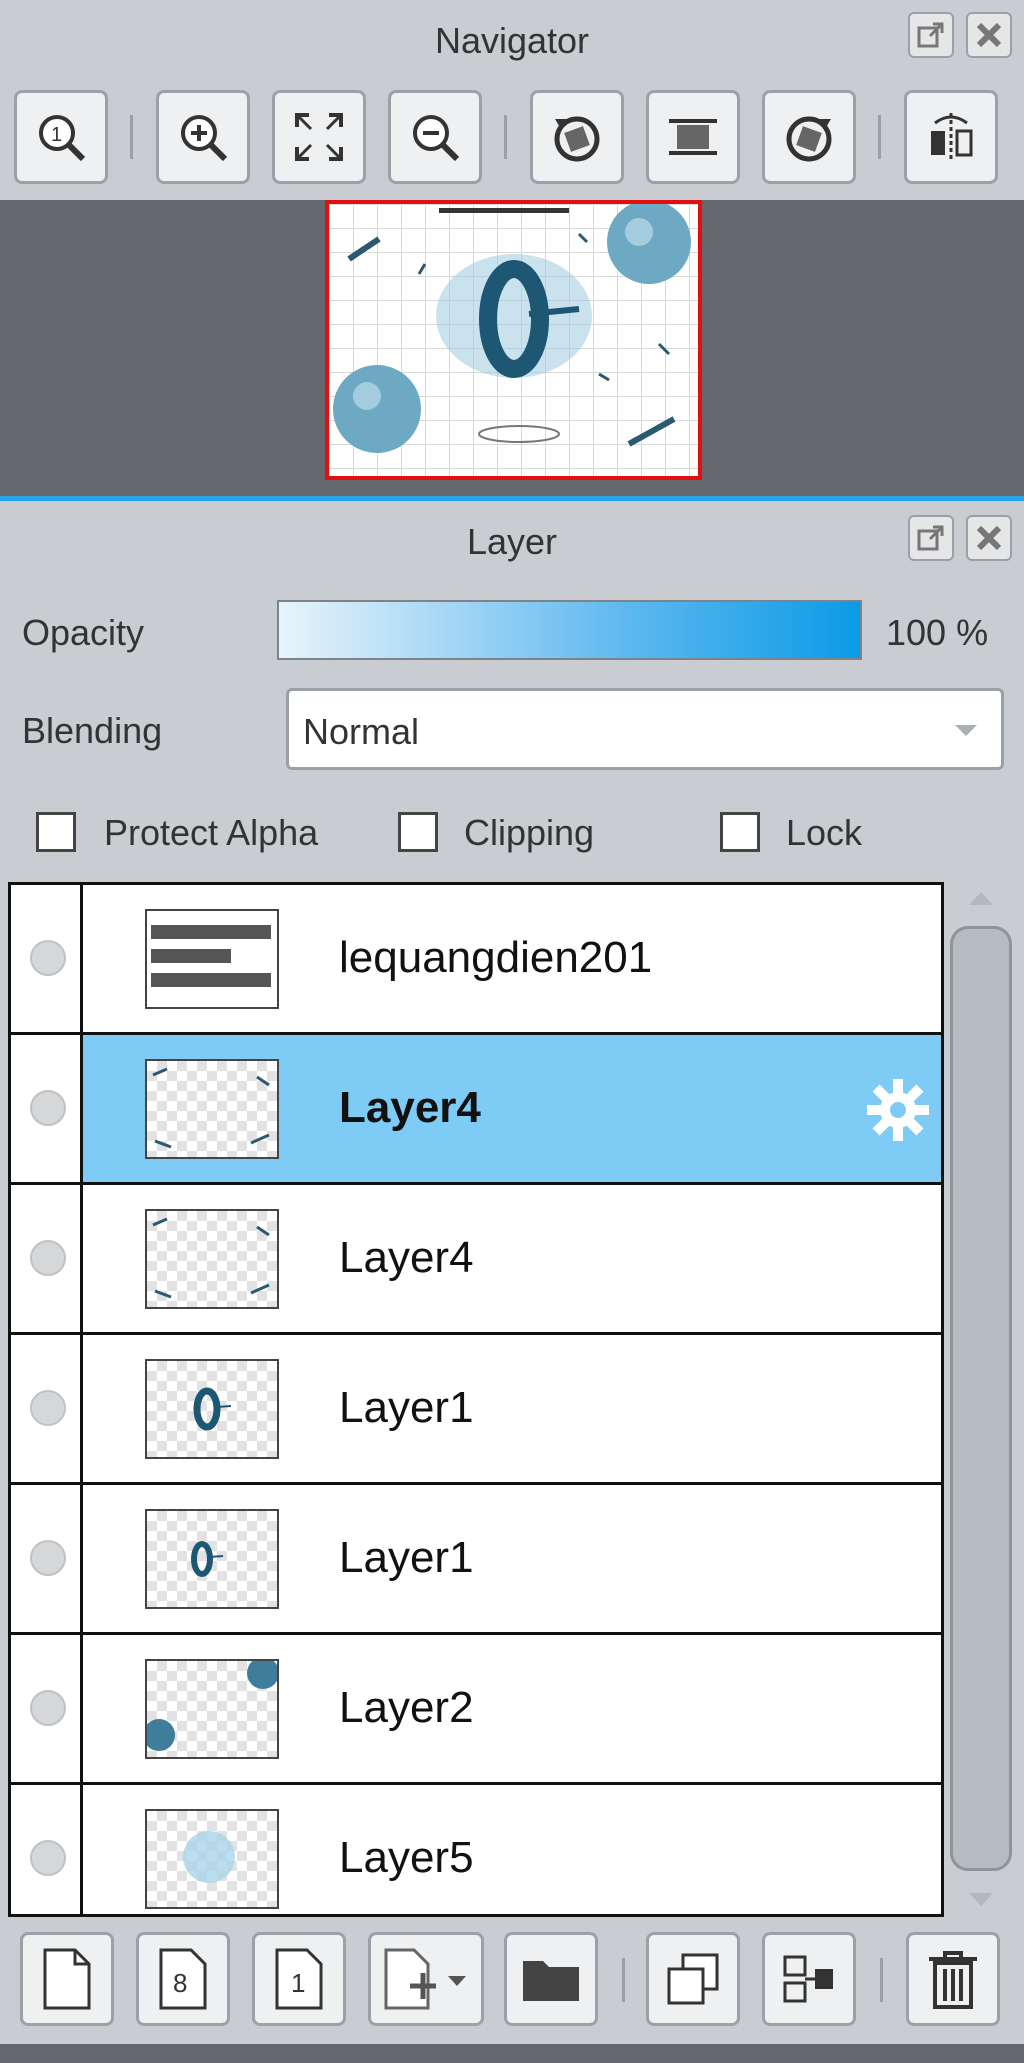  What do you see at coordinates (512, 2053) in the screenshot?
I see `status-bar` at bounding box center [512, 2053].